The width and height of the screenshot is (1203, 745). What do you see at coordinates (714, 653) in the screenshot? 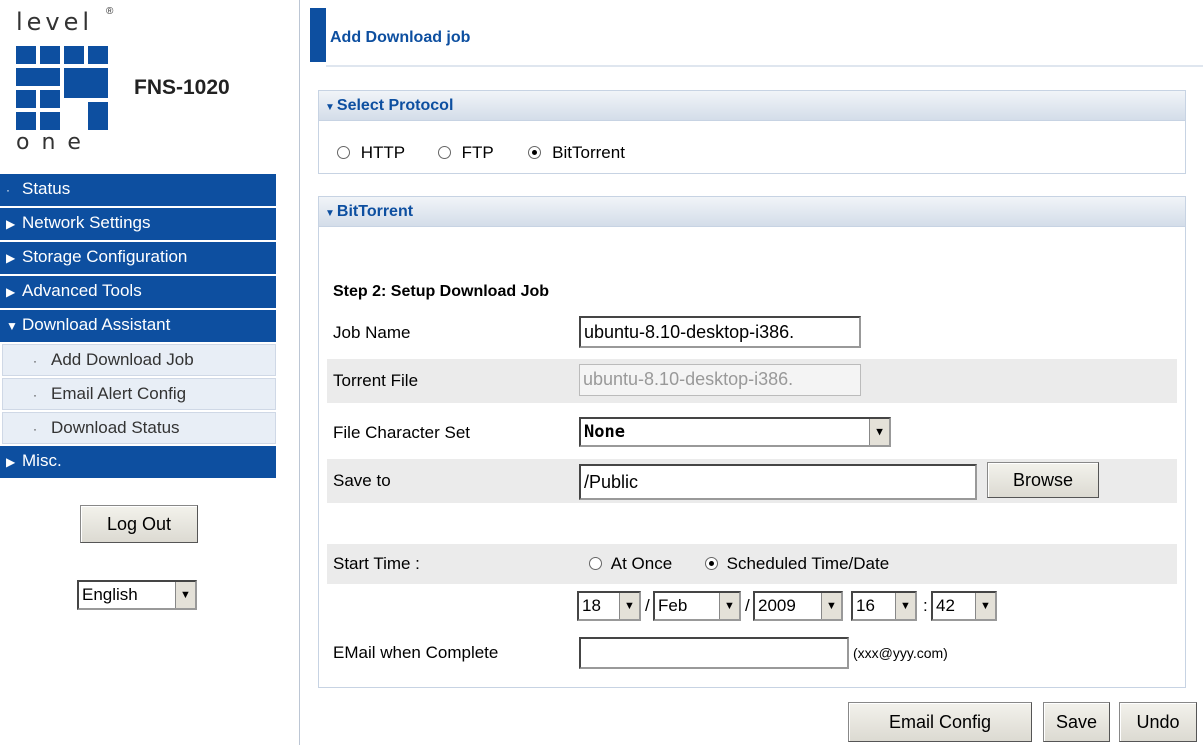
I see `email-input` at bounding box center [714, 653].